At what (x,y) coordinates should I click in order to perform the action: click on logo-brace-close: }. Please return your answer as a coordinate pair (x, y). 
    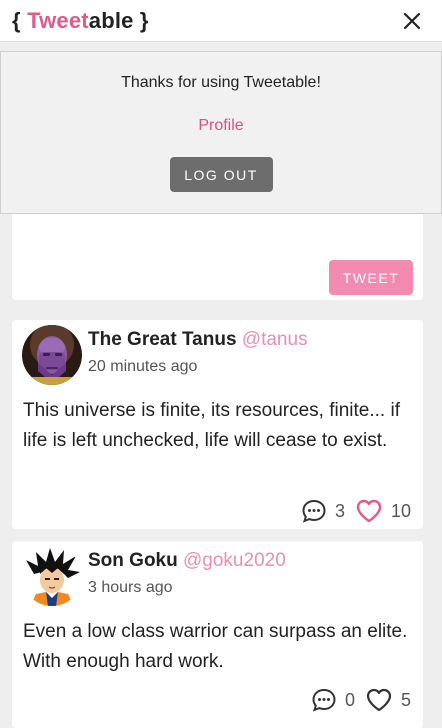
    Looking at the image, I should click on (141, 20).